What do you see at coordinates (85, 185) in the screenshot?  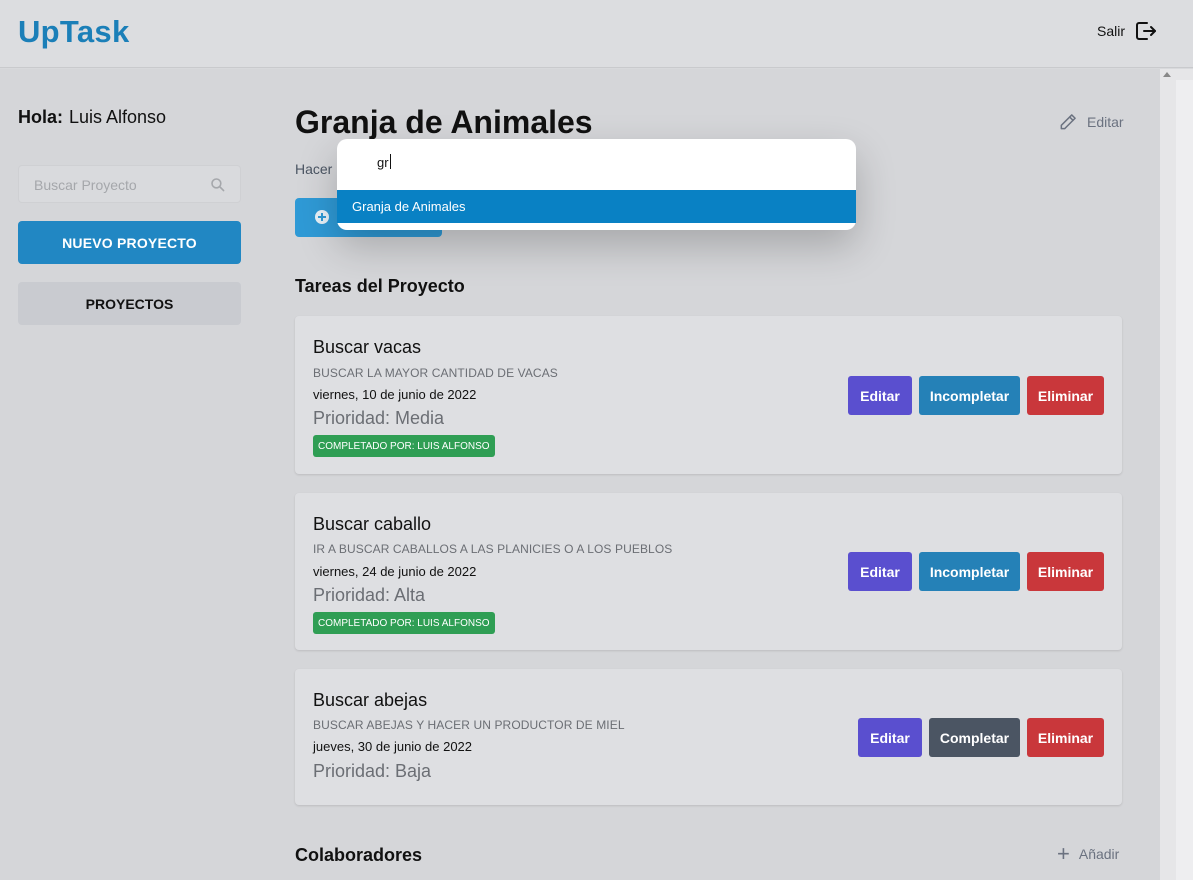 I see `search-placeholder: Buscar Proyecto` at bounding box center [85, 185].